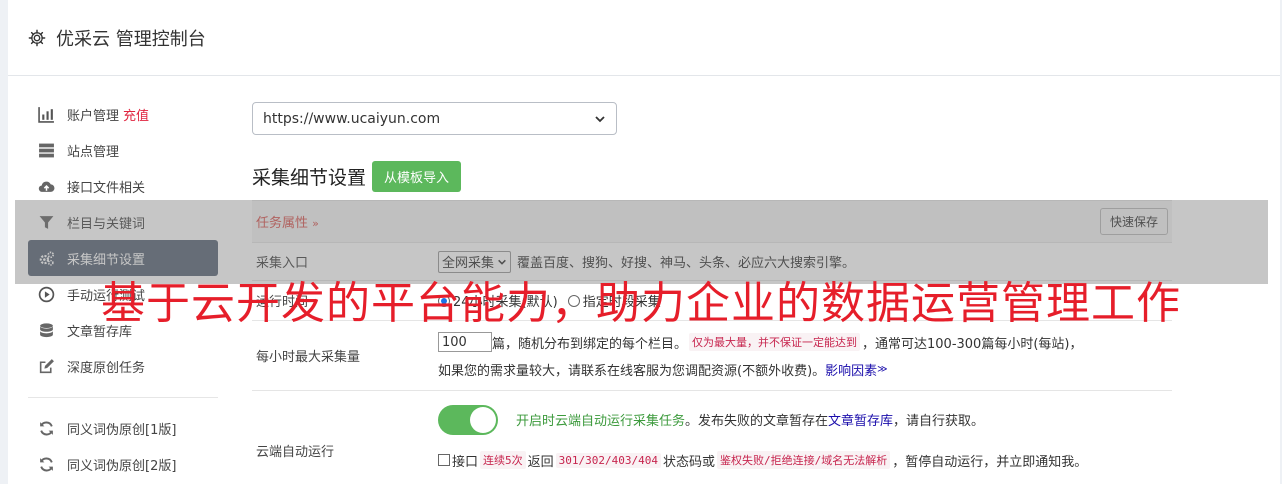 The height and width of the screenshot is (484, 1282). What do you see at coordinates (46, 365) in the screenshot?
I see `edit-icon` at bounding box center [46, 365].